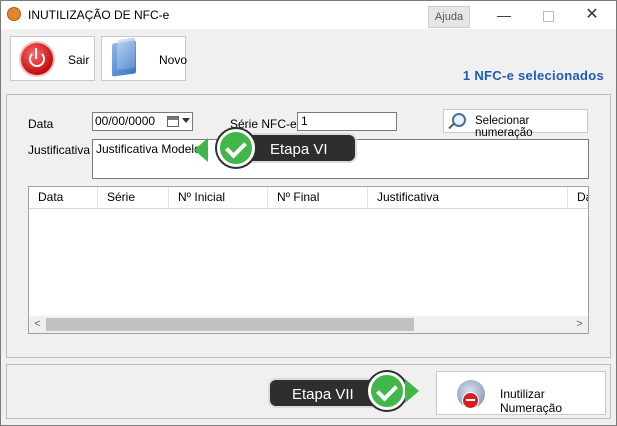 The image size is (617, 426). Describe the element at coordinates (531, 401) in the screenshot. I see `inutilize-numbering-label: Inutilizar Numeração` at that location.